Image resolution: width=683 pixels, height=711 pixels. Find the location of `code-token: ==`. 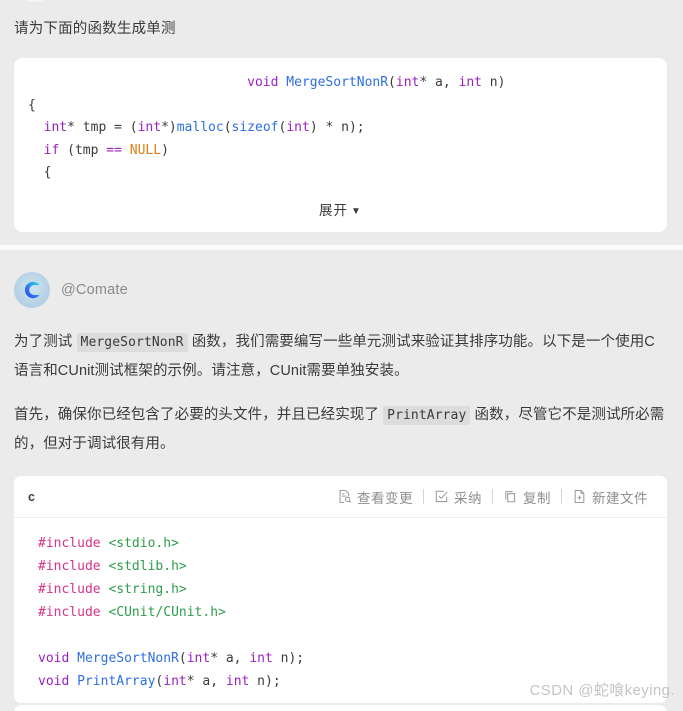

code-token: == is located at coordinates (114, 150).